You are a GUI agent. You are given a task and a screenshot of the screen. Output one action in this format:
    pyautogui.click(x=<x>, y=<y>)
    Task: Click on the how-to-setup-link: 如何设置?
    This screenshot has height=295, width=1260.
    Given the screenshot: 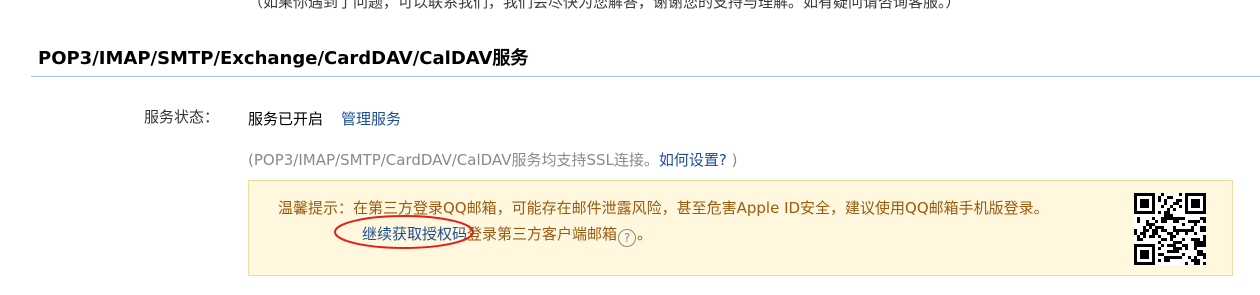 What is the action you would take?
    pyautogui.click(x=693, y=160)
    